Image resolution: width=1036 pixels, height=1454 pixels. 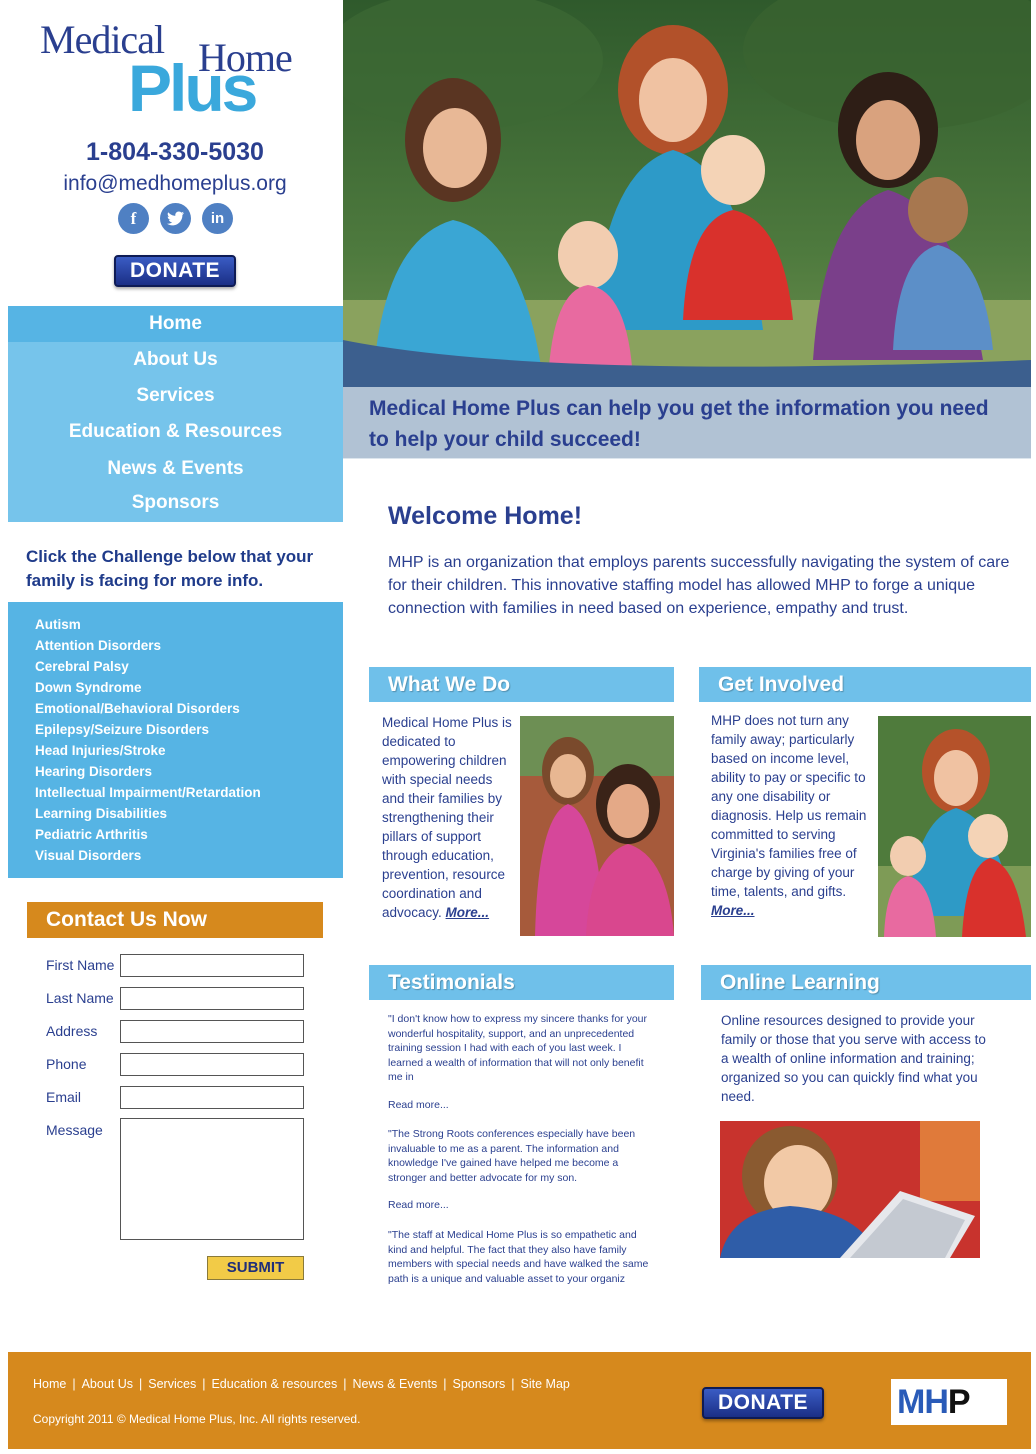 I want to click on get-involved-heading: Get Involved, so click(x=865, y=684).